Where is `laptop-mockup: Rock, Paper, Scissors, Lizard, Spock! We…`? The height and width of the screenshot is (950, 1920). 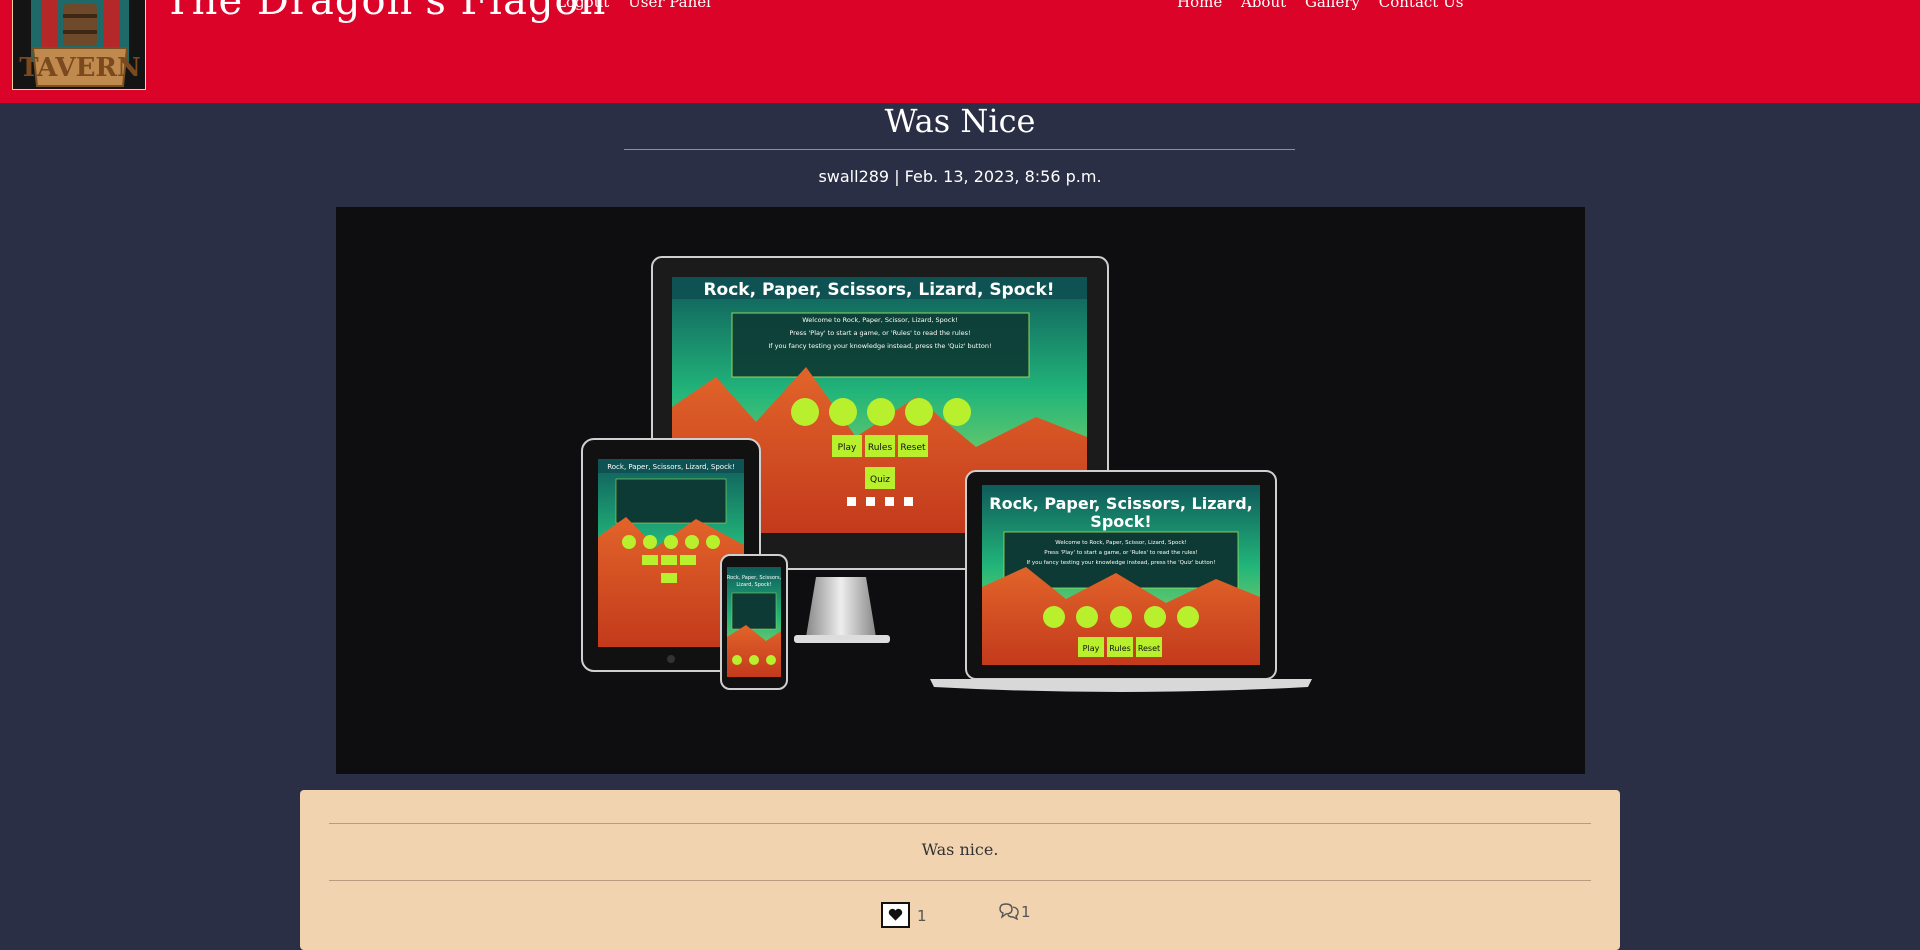 laptop-mockup: Rock, Paper, Scissors, Lizard, Spock! We… is located at coordinates (1121, 581).